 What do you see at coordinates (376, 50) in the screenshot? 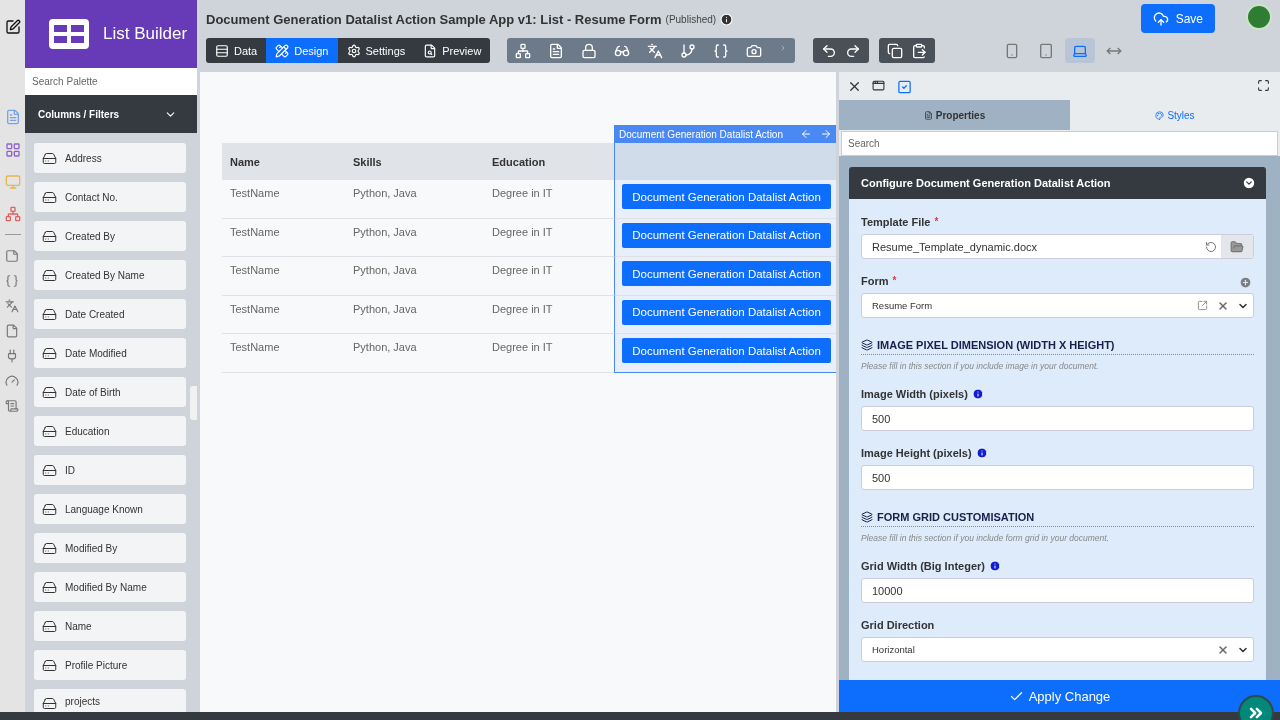
I see `mode-tab: Settings` at bounding box center [376, 50].